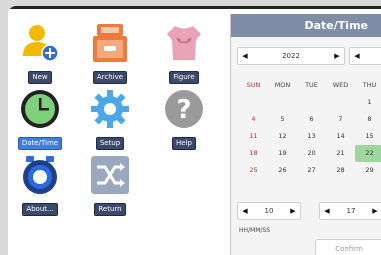 The height and width of the screenshot is (255, 381). What do you see at coordinates (255, 230) in the screenshot?
I see `time-format-hint: HH/MM/SS` at bounding box center [255, 230].